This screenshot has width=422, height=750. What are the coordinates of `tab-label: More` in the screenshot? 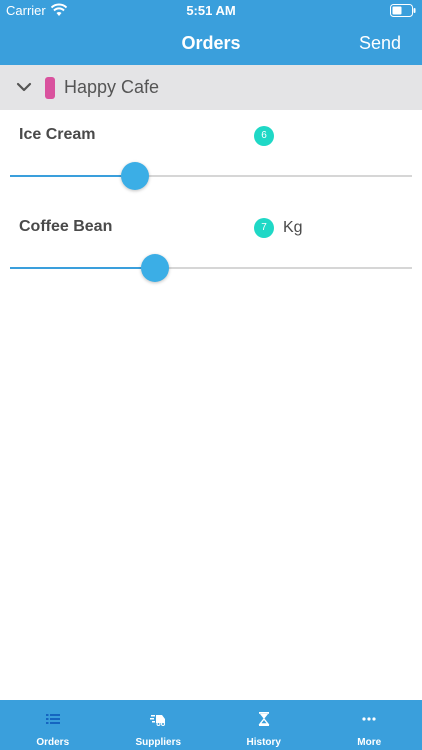 It's located at (369, 742).